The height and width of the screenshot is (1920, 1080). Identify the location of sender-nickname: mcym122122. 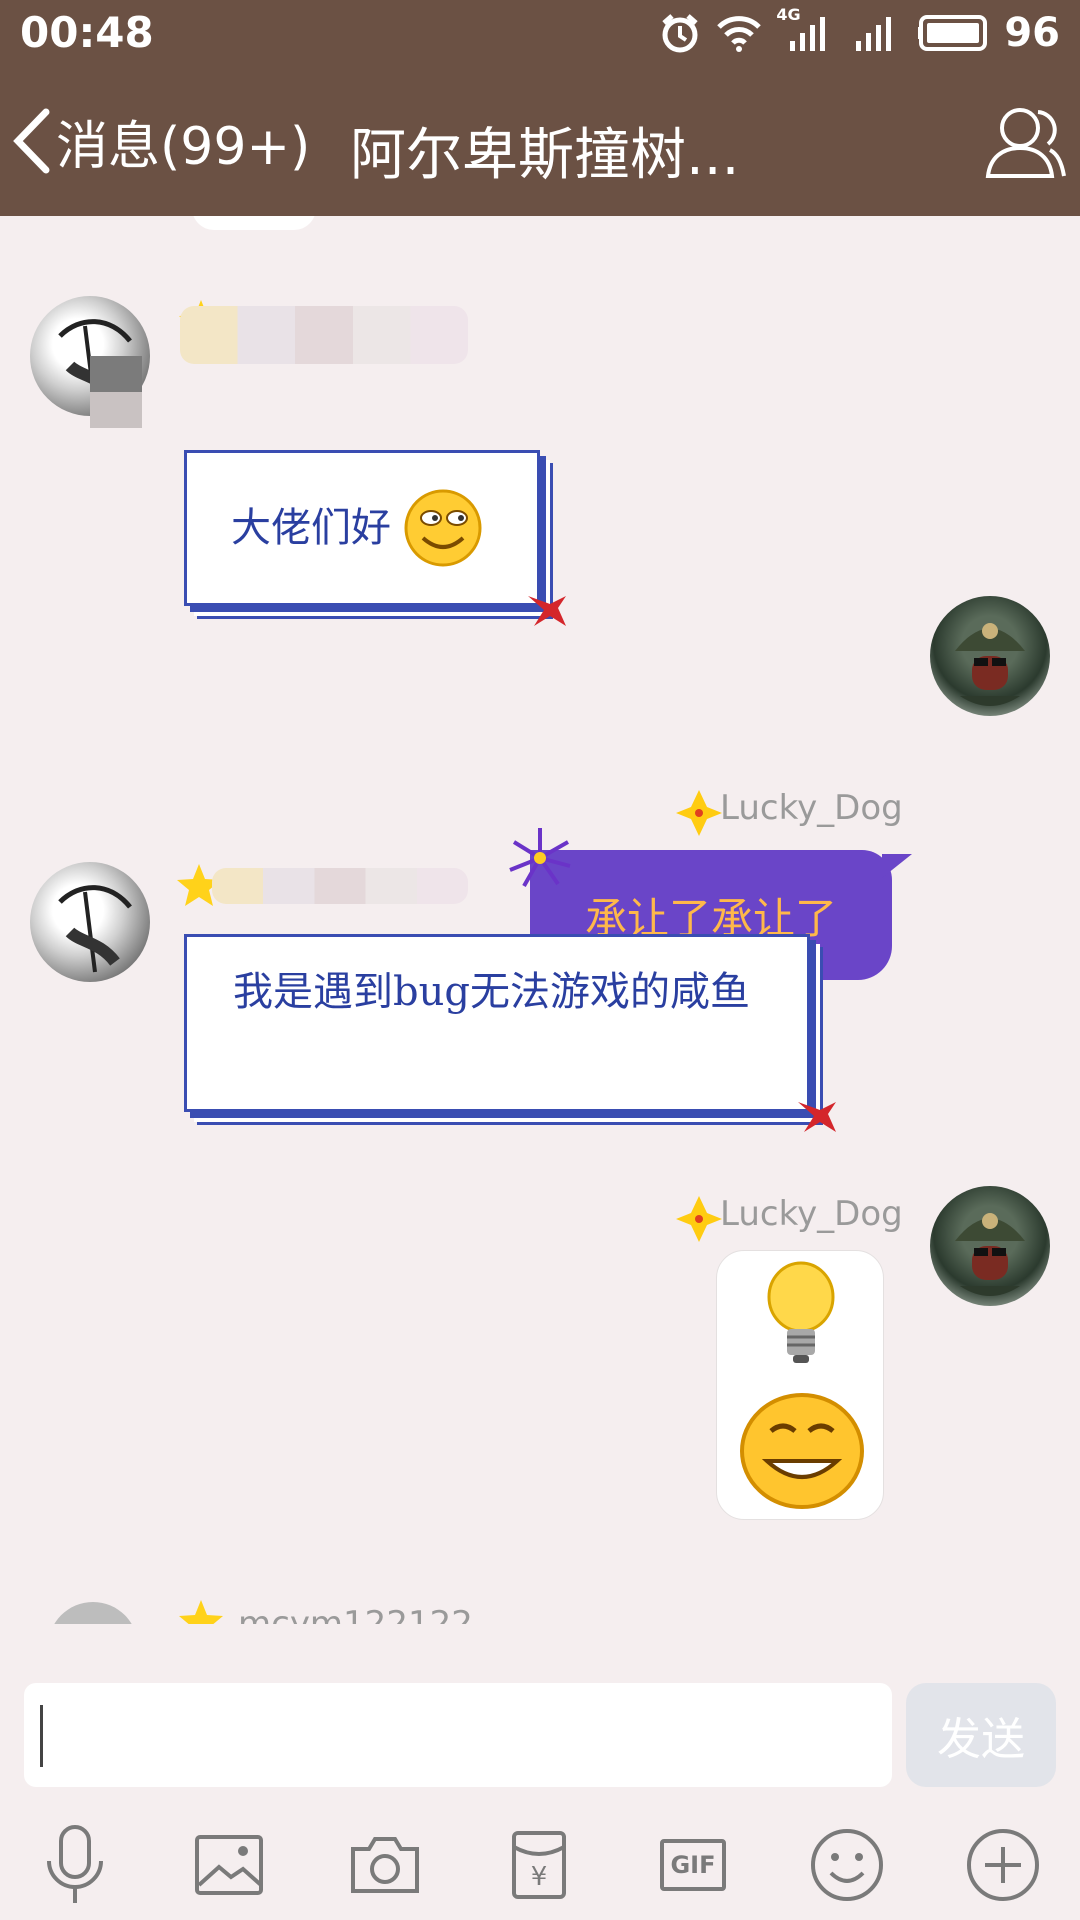
(355, 1614).